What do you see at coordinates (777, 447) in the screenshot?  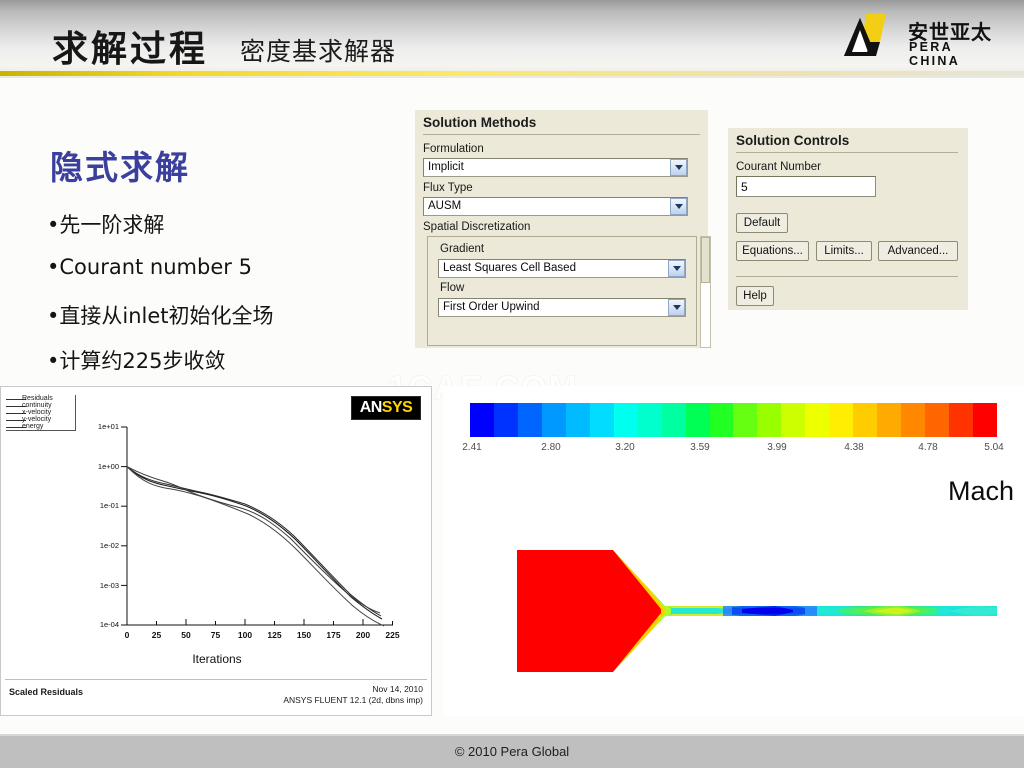 I see `colorbar-tick: 3.99` at bounding box center [777, 447].